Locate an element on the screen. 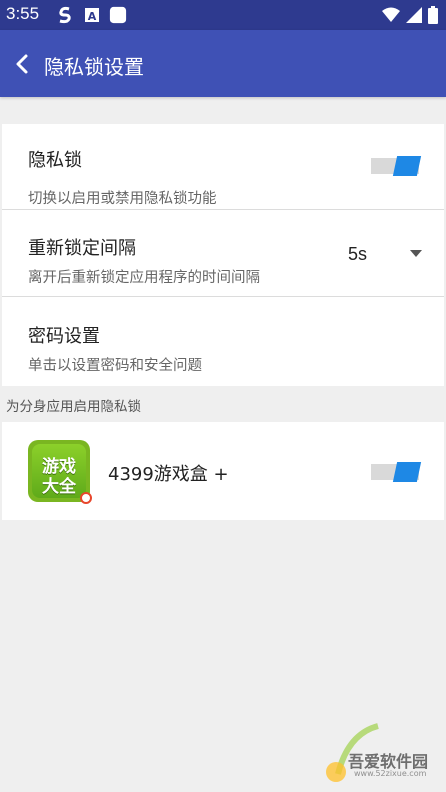 This screenshot has height=792, width=446. app-icon-4399: 游戏 大全 is located at coordinates (60, 472).